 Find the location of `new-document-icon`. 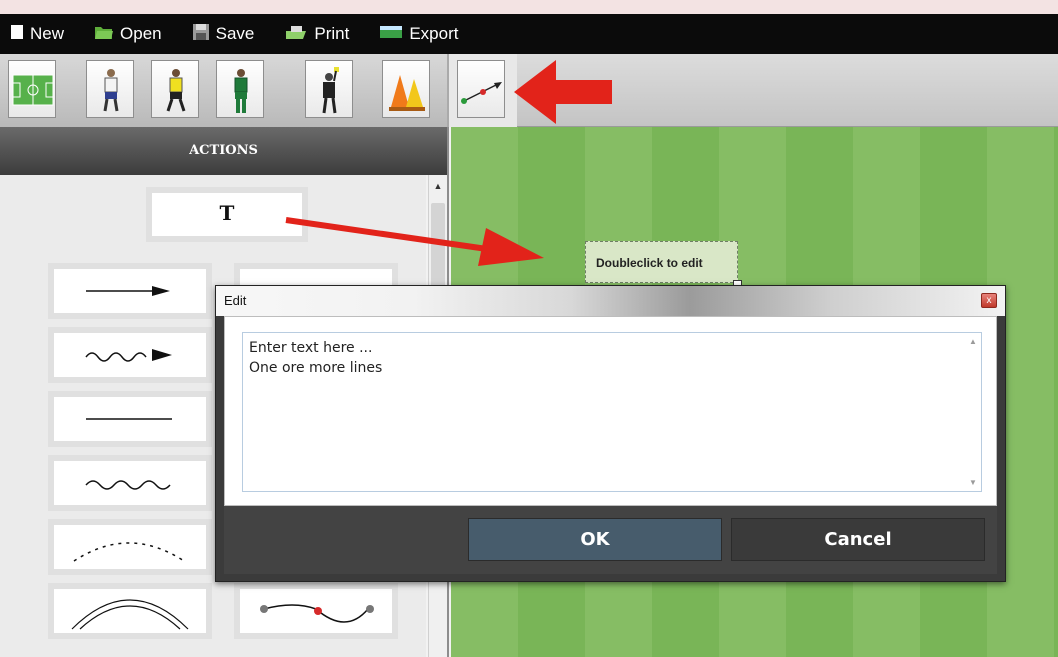

new-document-icon is located at coordinates (17, 34).